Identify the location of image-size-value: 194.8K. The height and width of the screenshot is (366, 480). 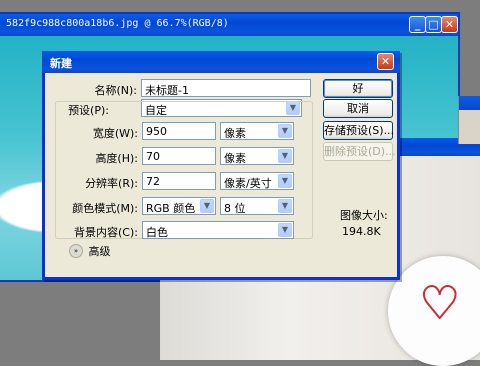
(361, 231).